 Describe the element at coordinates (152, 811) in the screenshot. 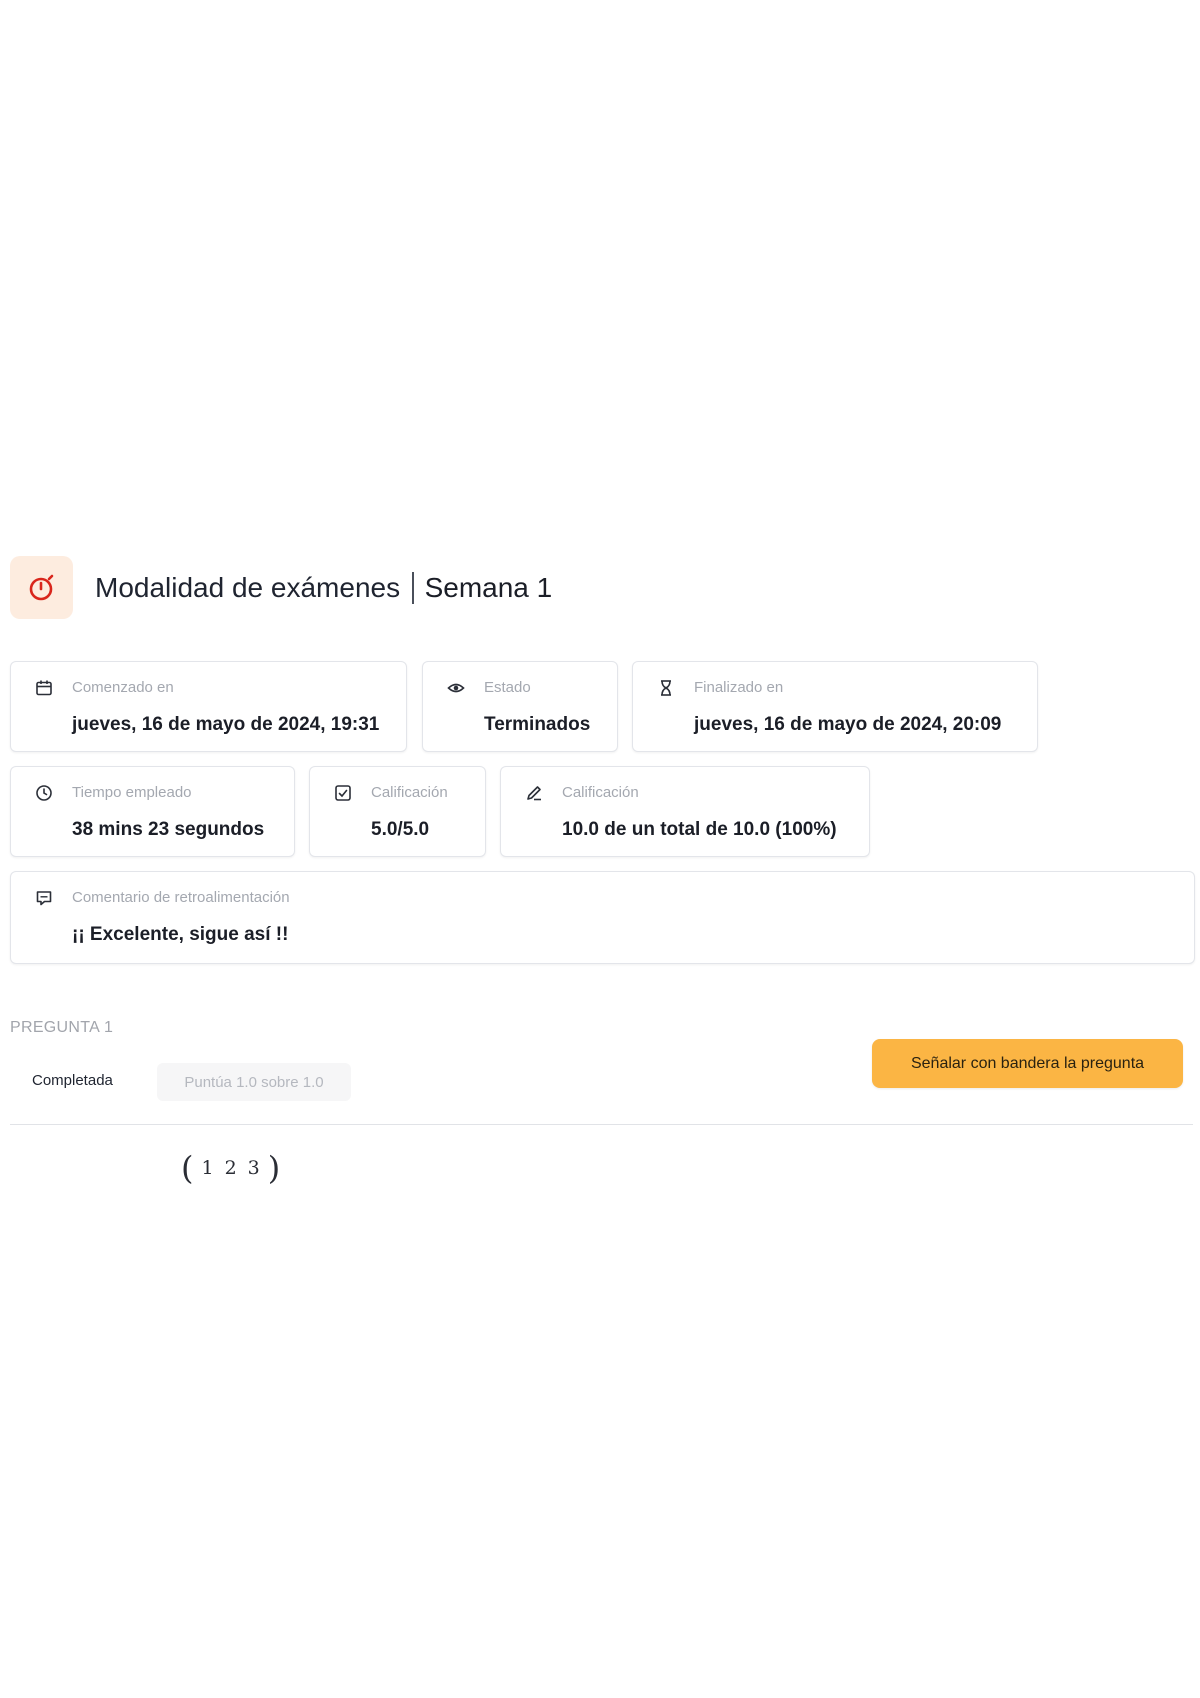

I see `time-spent-card: Tiempo empleado 38 mins 23 segundos` at that location.